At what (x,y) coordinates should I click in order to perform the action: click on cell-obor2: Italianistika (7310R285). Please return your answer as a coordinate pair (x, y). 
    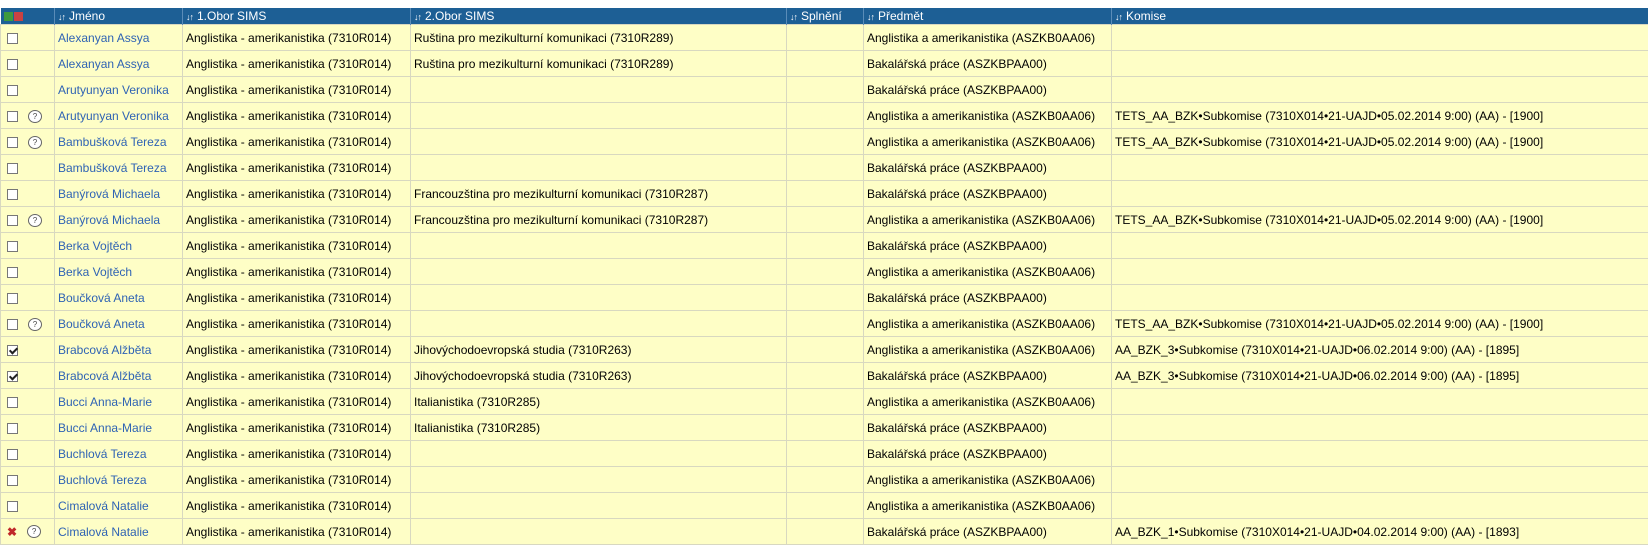
    Looking at the image, I should click on (599, 402).